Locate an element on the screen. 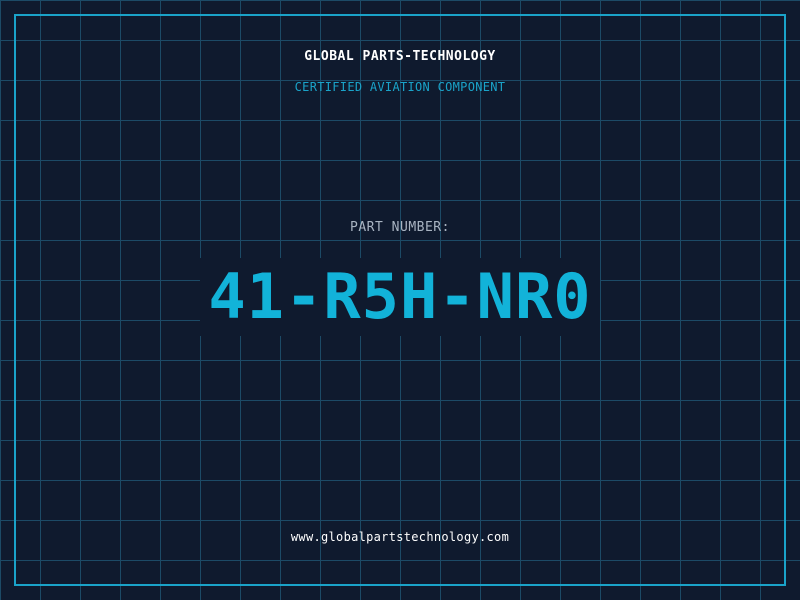 The image size is (800, 600). part-number-label: PART NUMBER: is located at coordinates (400, 227).